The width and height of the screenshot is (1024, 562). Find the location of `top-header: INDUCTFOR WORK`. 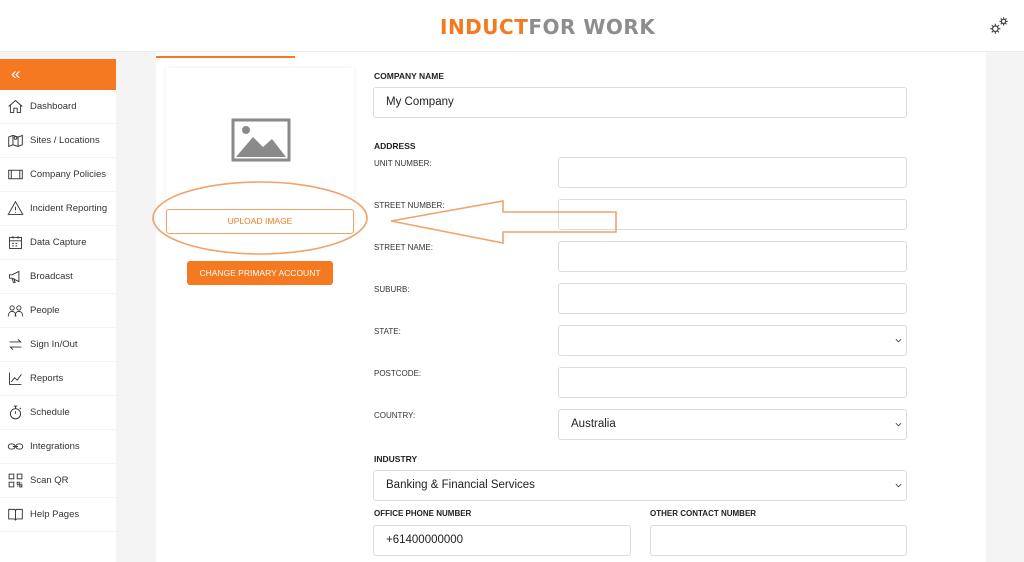

top-header: INDUCTFOR WORK is located at coordinates (512, 26).